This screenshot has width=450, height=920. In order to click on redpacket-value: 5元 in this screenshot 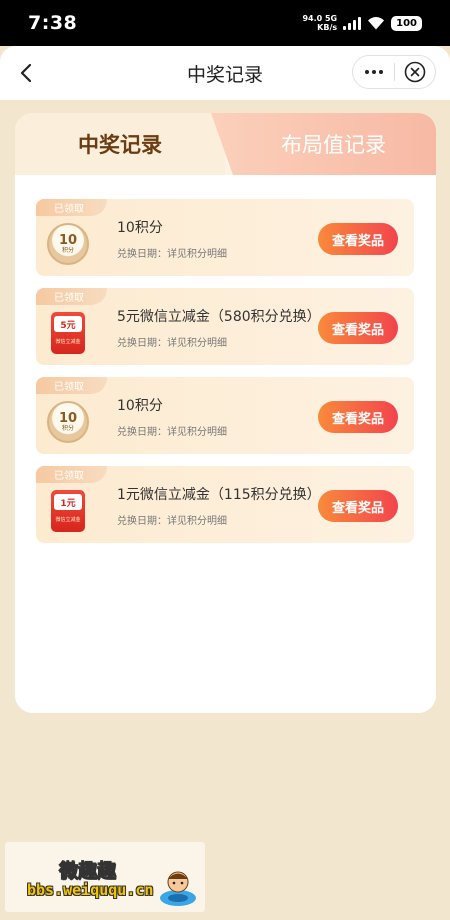, I will do `click(68, 324)`.